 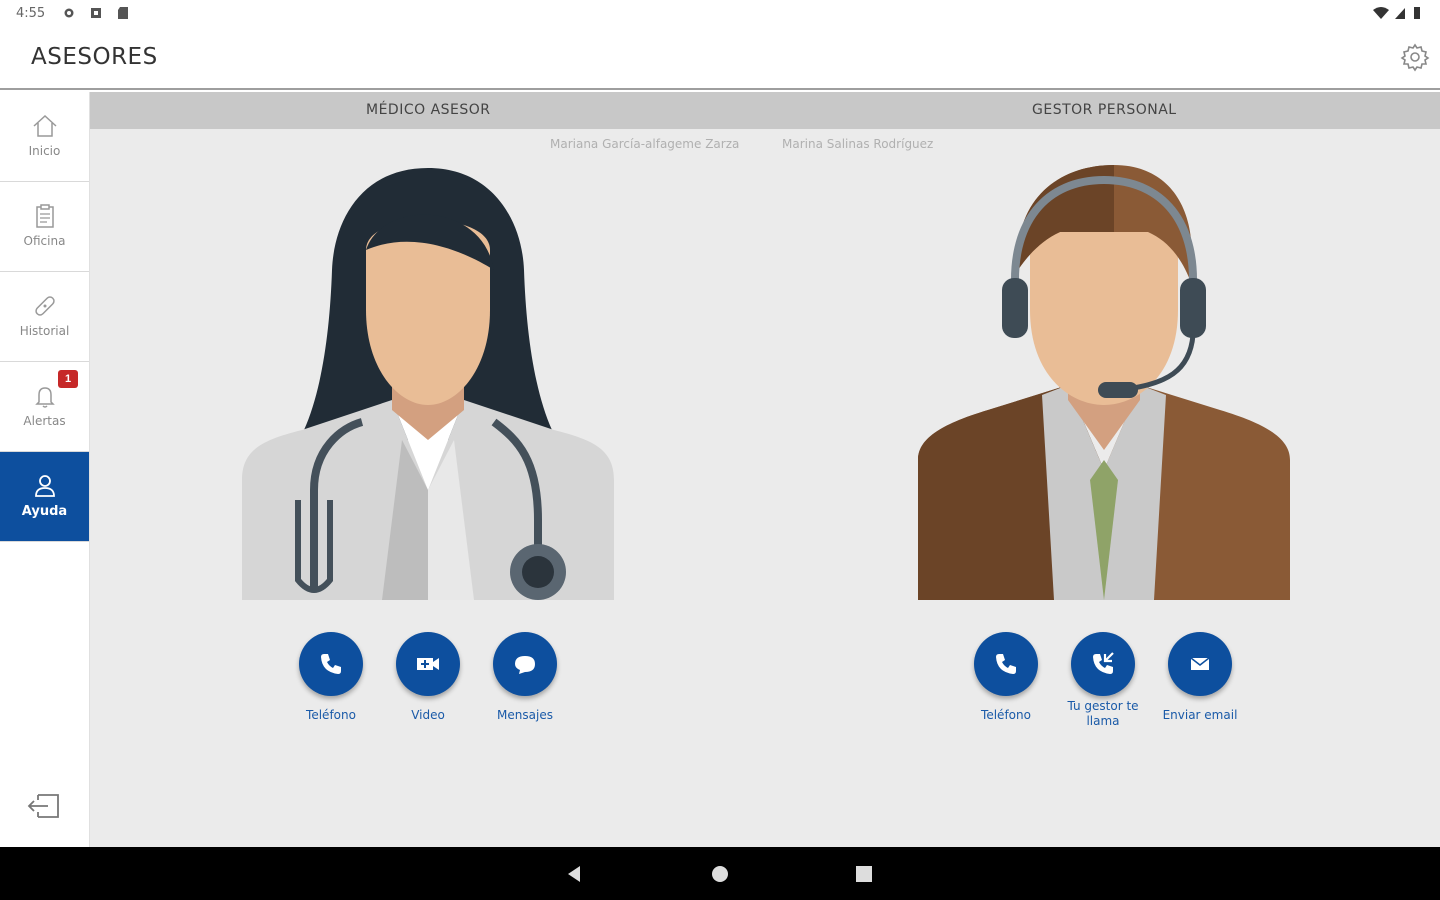 I want to click on sidebar-item-label: Alertas, so click(x=44, y=421).